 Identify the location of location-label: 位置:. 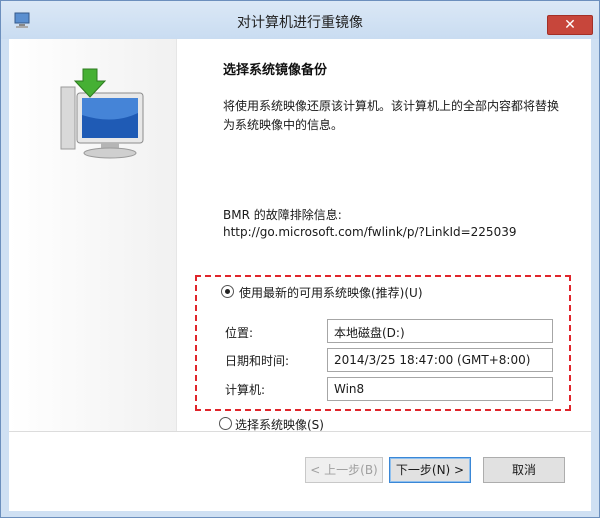
(239, 333).